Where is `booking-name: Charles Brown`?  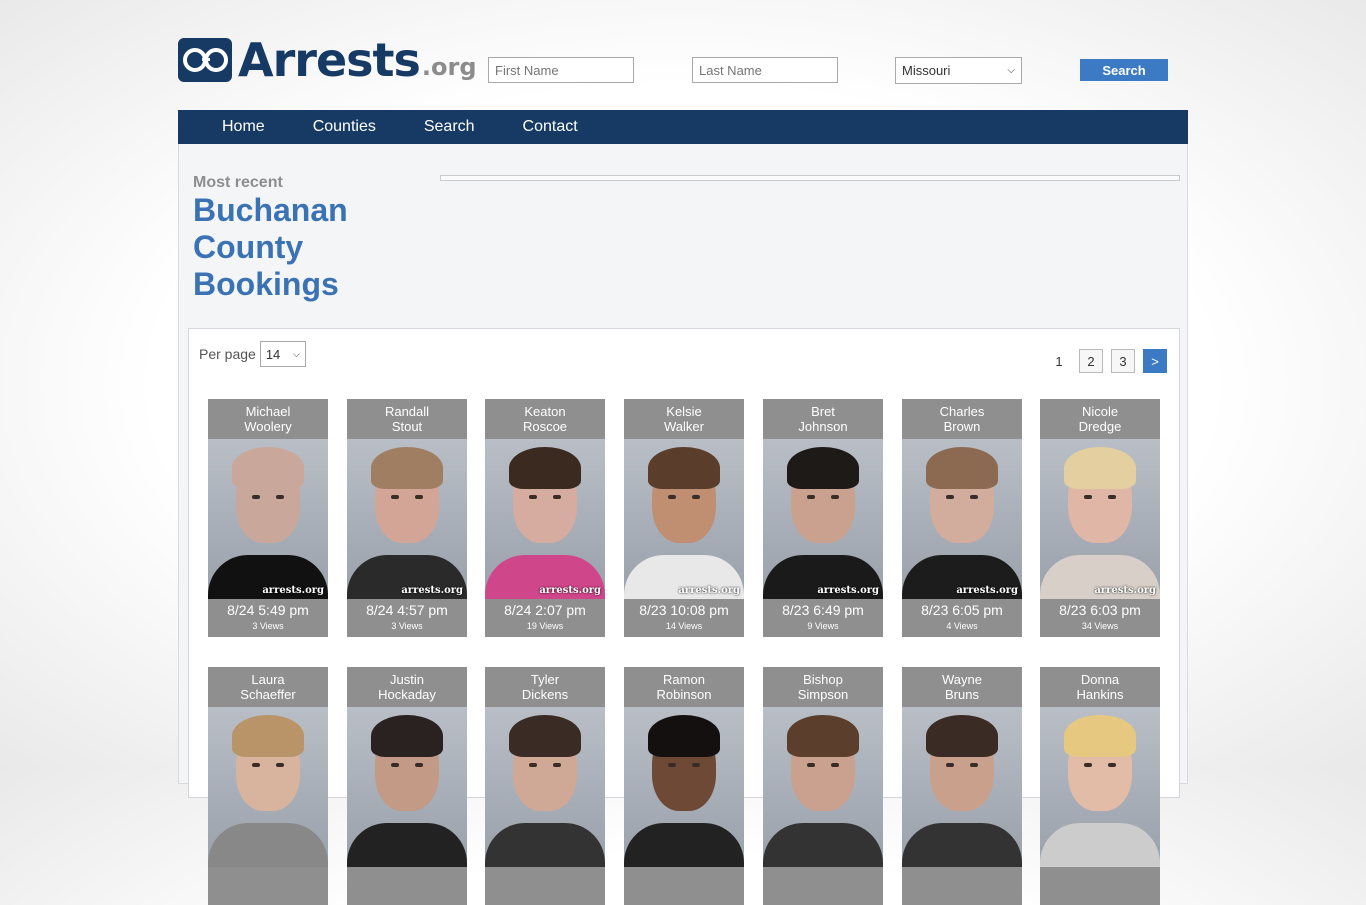
booking-name: Charles Brown is located at coordinates (962, 419).